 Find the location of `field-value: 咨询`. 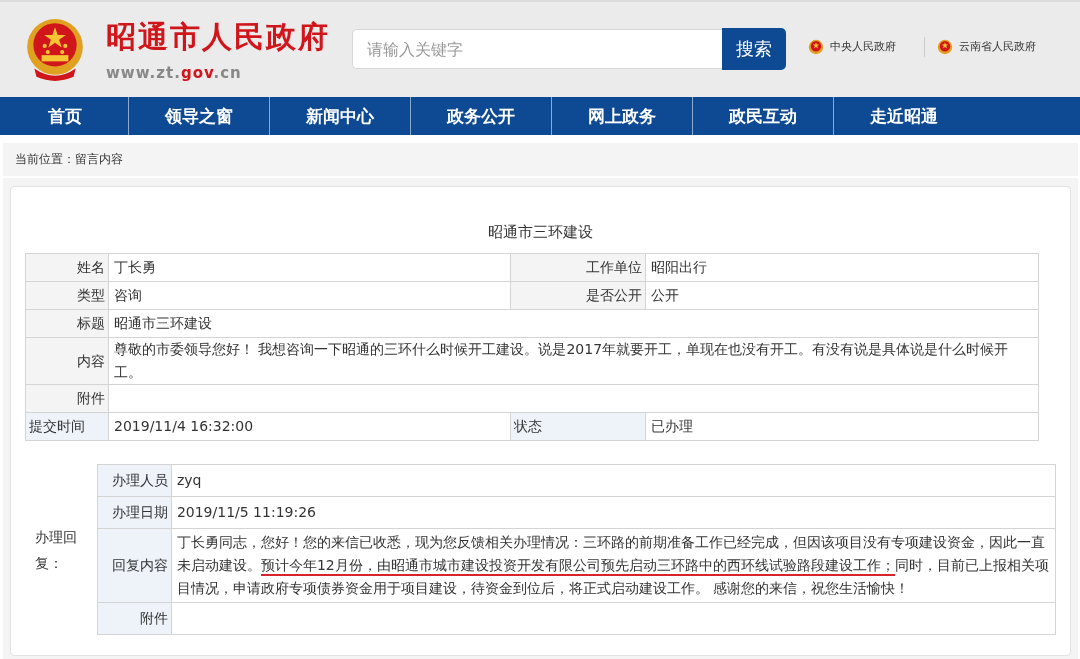

field-value: 咨询 is located at coordinates (309, 295).